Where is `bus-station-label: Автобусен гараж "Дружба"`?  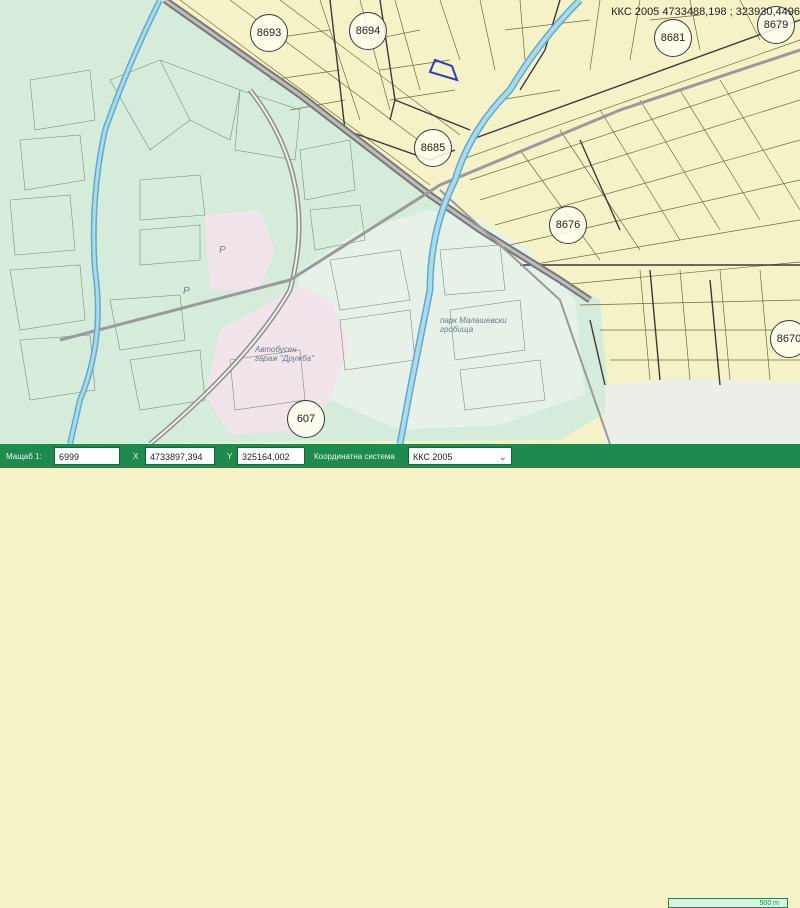
bus-station-label: Автобусен гараж "Дружба" is located at coordinates (284, 354).